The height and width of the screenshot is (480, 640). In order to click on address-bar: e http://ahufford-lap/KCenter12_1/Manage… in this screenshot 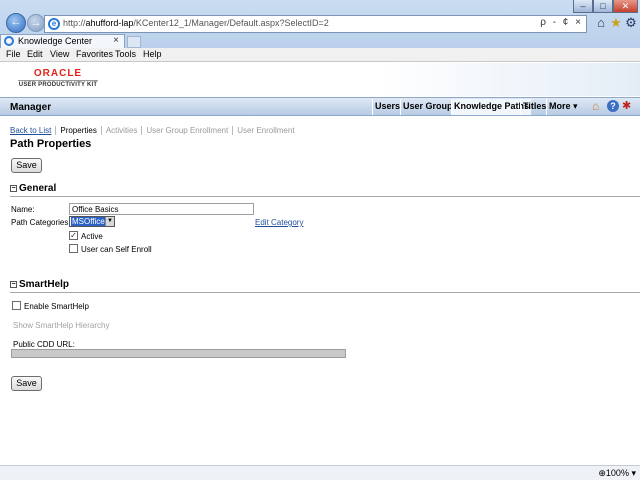, I will do `click(315, 24)`.